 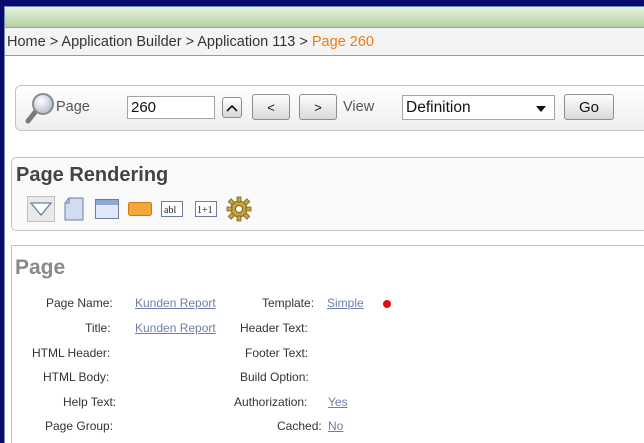 I want to click on page-section-title: Page, so click(x=40, y=267).